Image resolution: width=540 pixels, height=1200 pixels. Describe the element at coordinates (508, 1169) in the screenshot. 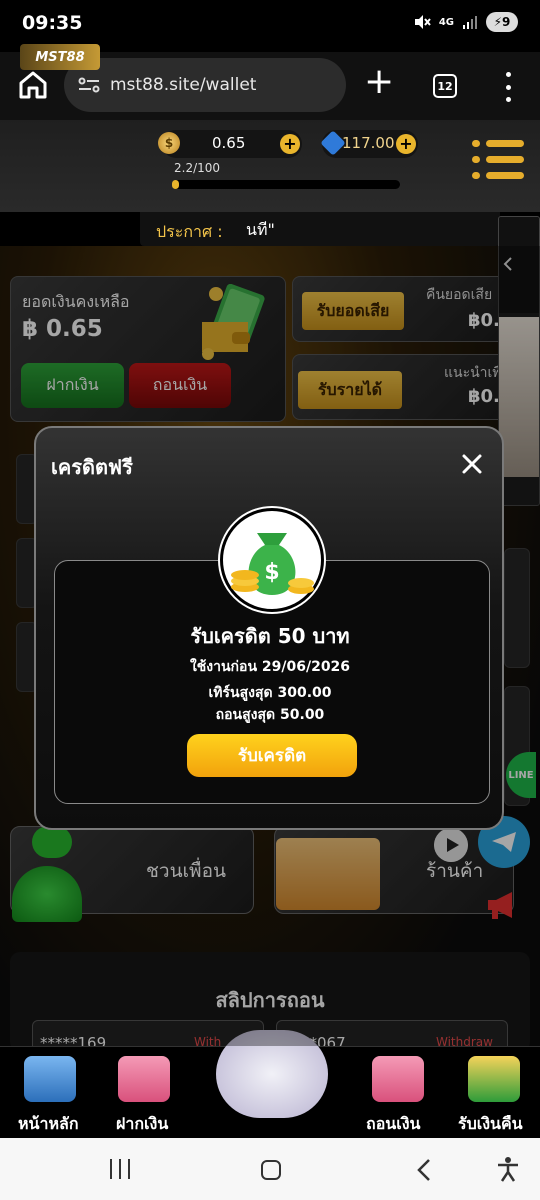

I see `accessibility-icon` at that location.